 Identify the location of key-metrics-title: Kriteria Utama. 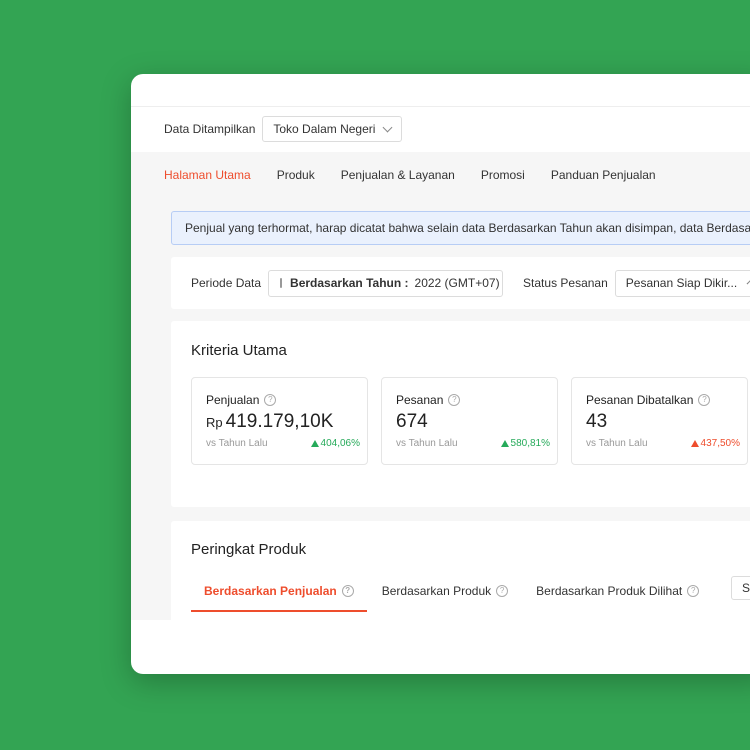
(239, 350).